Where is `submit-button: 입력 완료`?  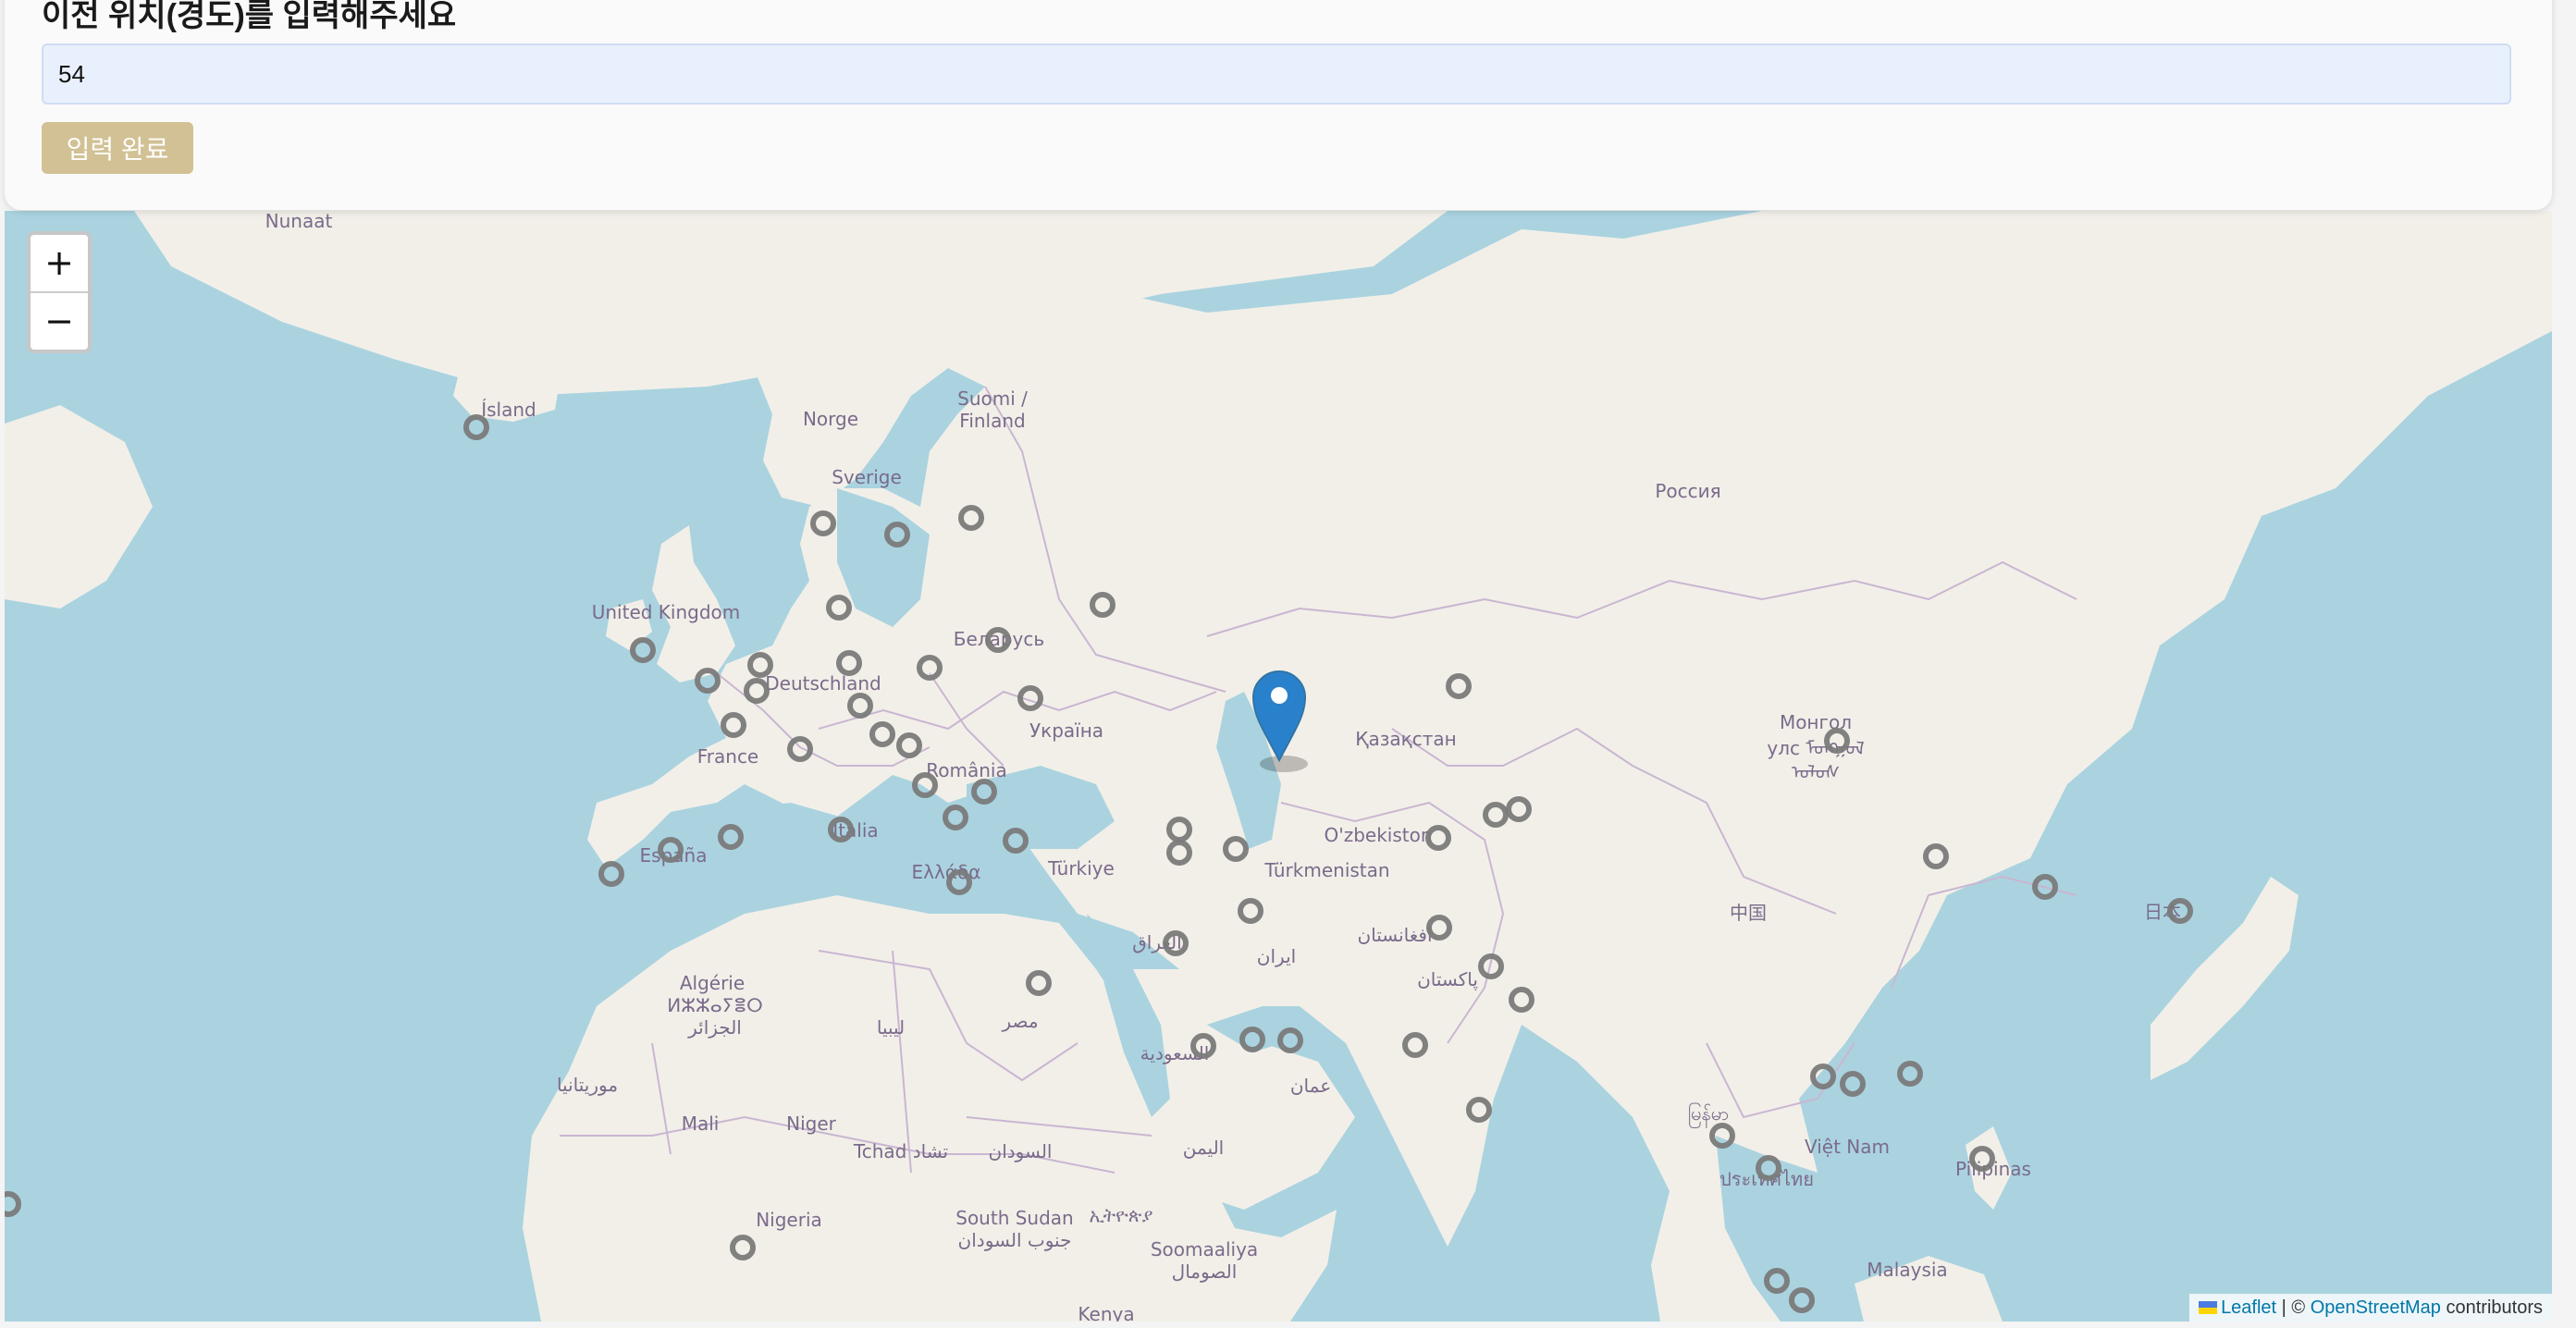
submit-button: 입력 완료 is located at coordinates (117, 148).